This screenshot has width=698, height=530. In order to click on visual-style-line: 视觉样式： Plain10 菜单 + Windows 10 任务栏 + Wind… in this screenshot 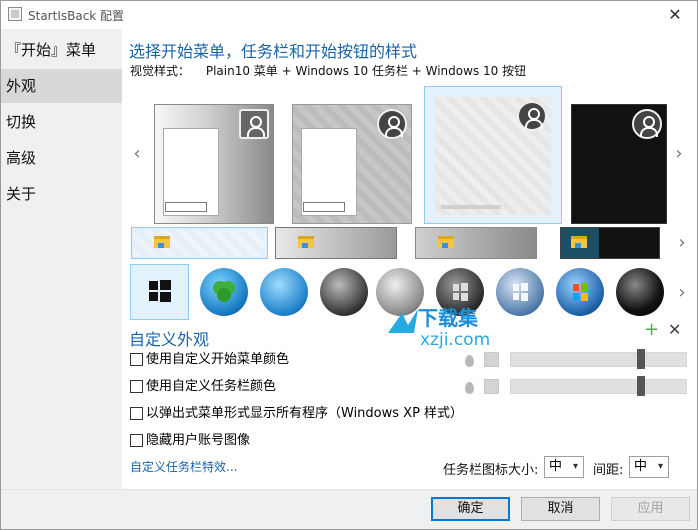, I will do `click(328, 70)`.